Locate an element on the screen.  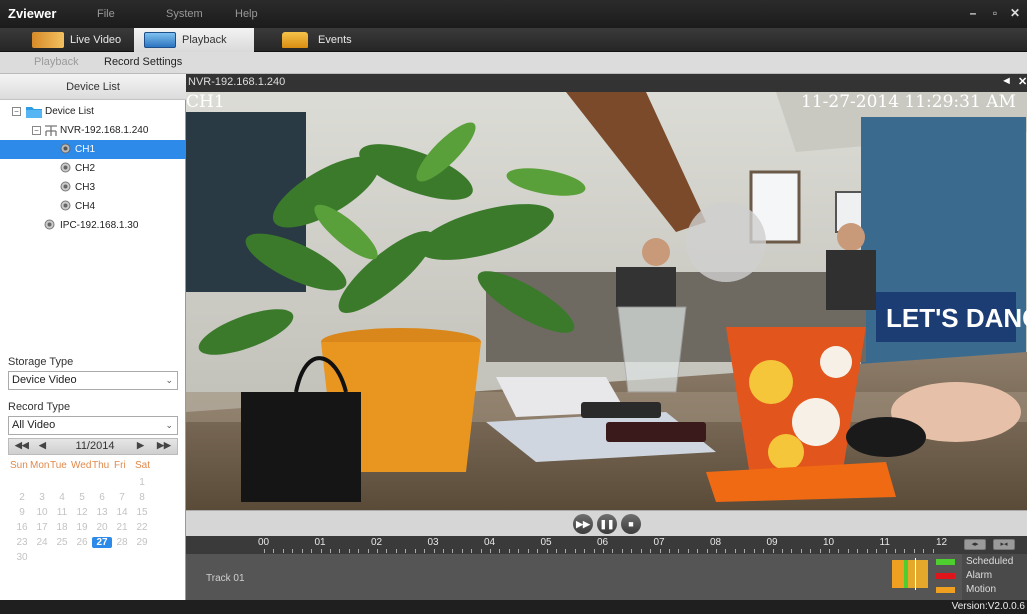
zoom-in-icon: ◂▸ is located at coordinates (975, 544).